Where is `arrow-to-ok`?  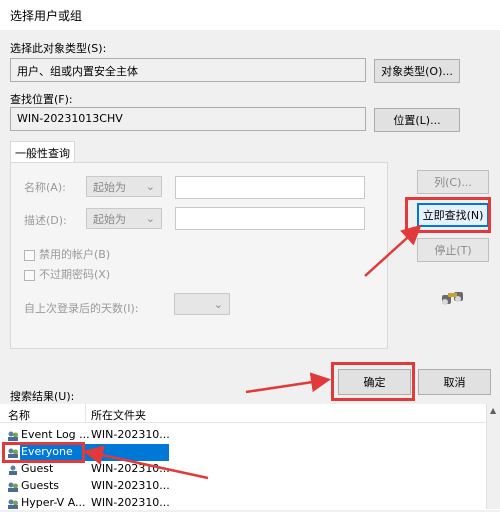
arrow-to-ok is located at coordinates (288, 383).